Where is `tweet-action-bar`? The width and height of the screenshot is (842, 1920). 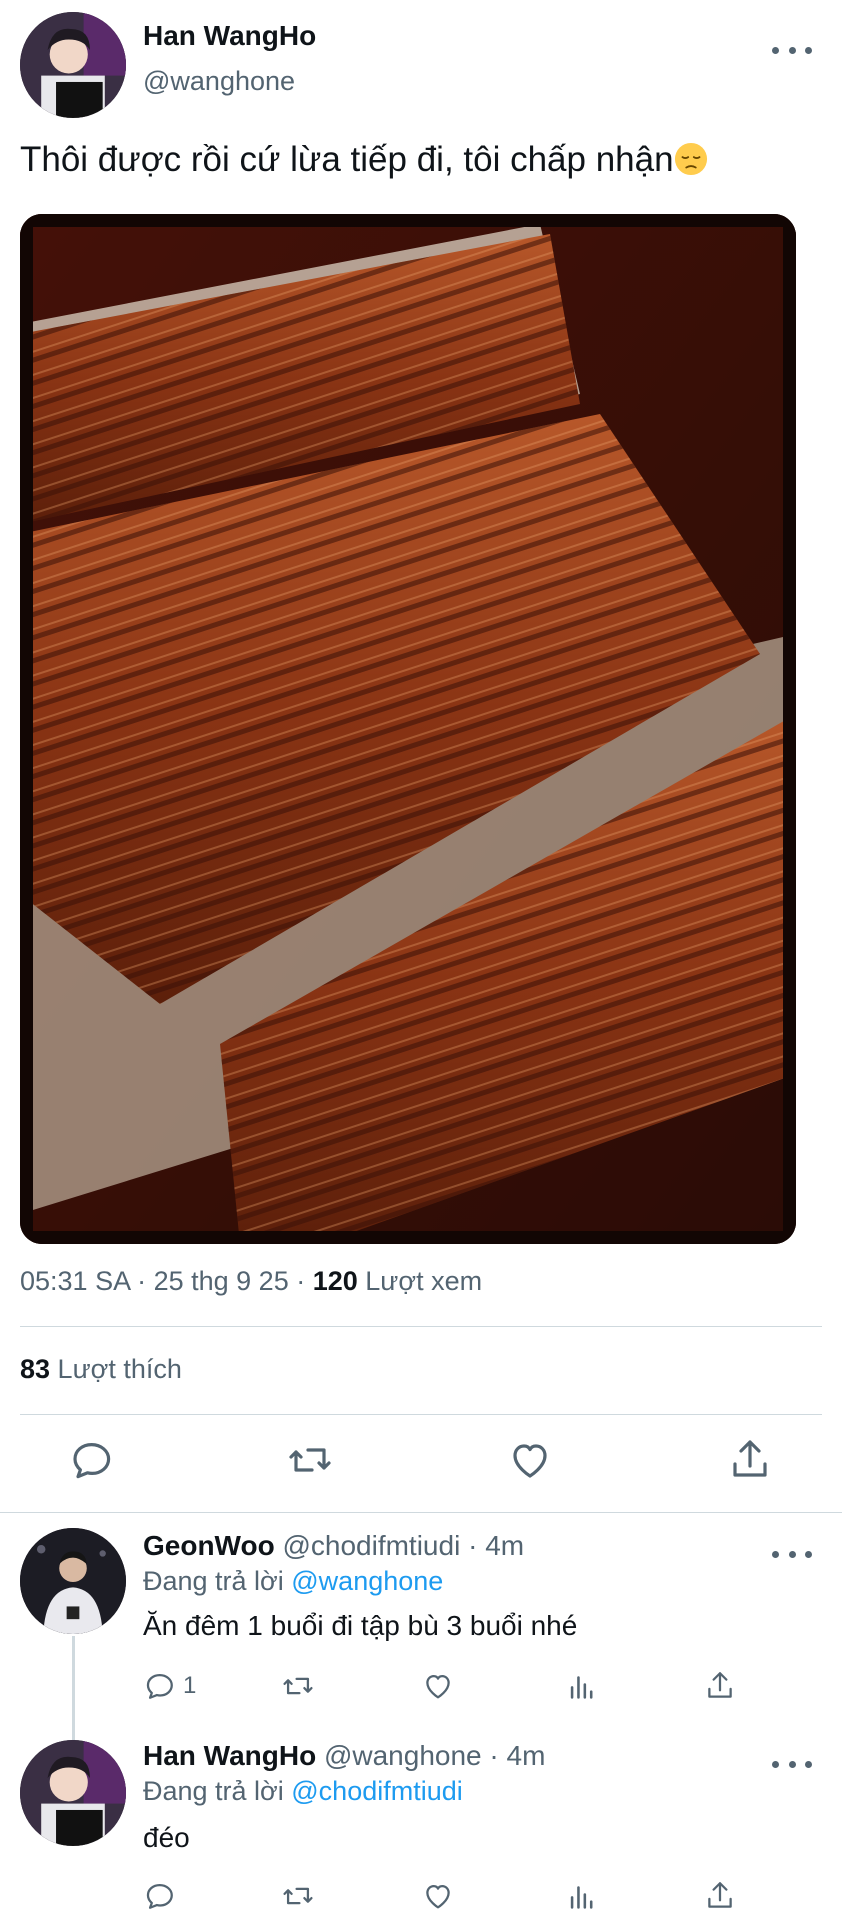
tweet-action-bar is located at coordinates (421, 1466).